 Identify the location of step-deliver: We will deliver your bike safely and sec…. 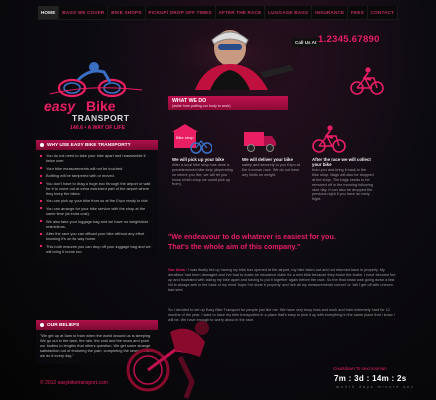
(273, 151).